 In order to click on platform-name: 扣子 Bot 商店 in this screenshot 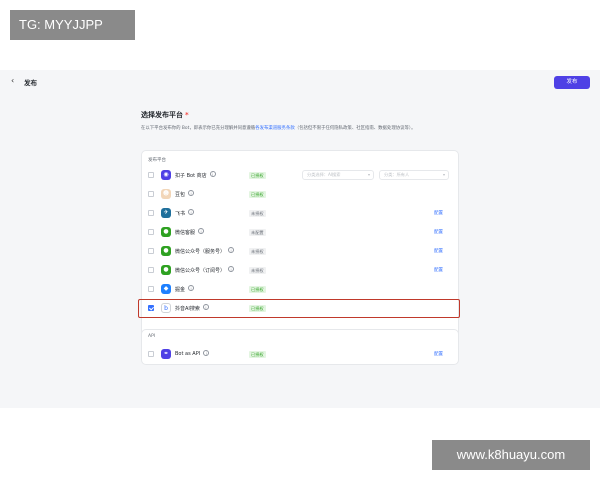, I will do `click(191, 176)`.